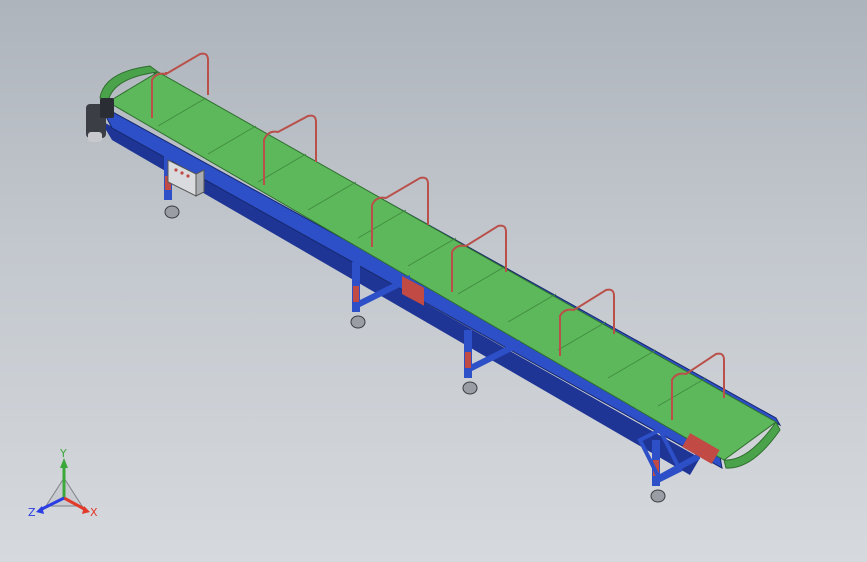 The image size is (867, 562). I want to click on triad-x-label: X, so click(94, 512).